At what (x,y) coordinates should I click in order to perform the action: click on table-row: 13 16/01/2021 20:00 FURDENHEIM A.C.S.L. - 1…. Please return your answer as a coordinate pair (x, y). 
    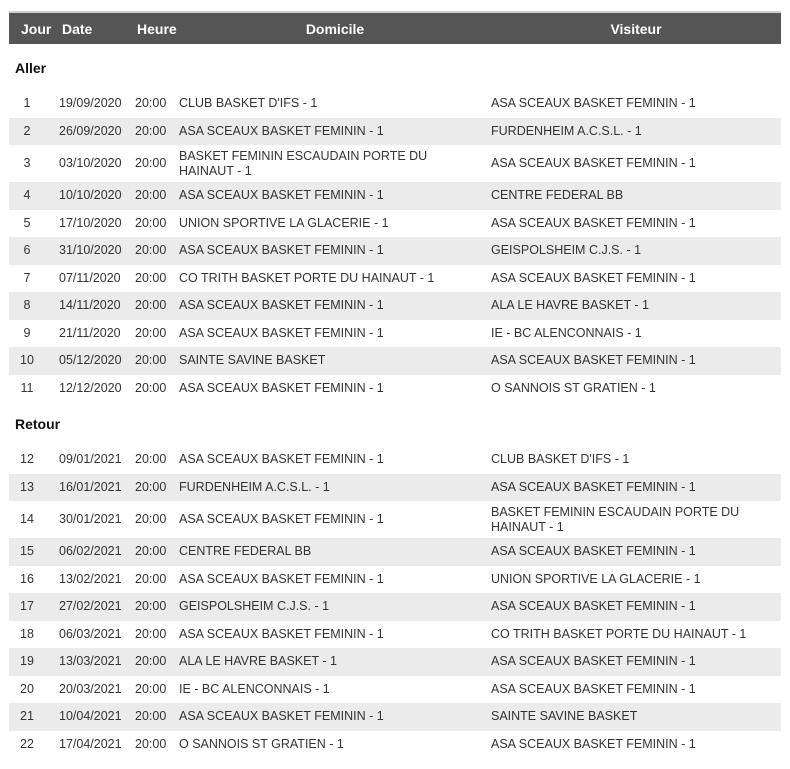
    Looking at the image, I should click on (395, 487).